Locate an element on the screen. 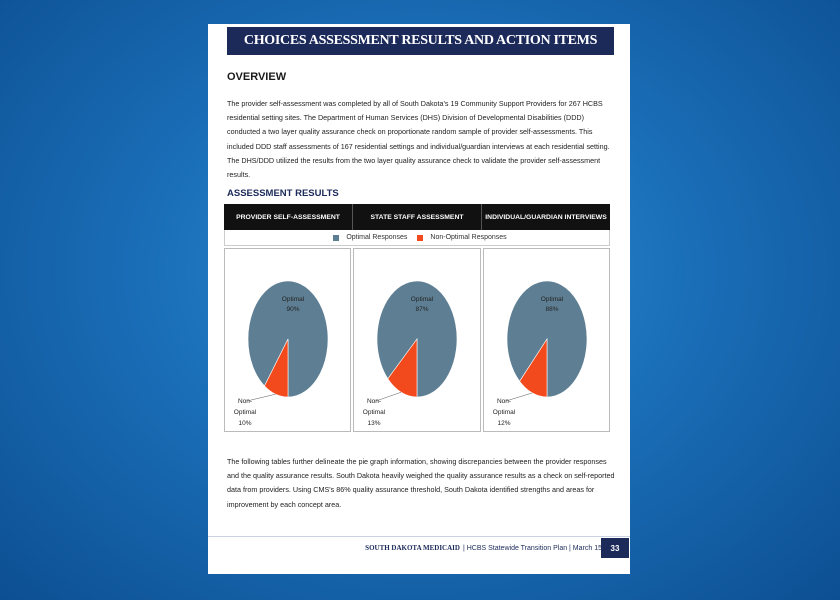 The image size is (840, 600). pie-value-optimal: 90% is located at coordinates (292, 309).